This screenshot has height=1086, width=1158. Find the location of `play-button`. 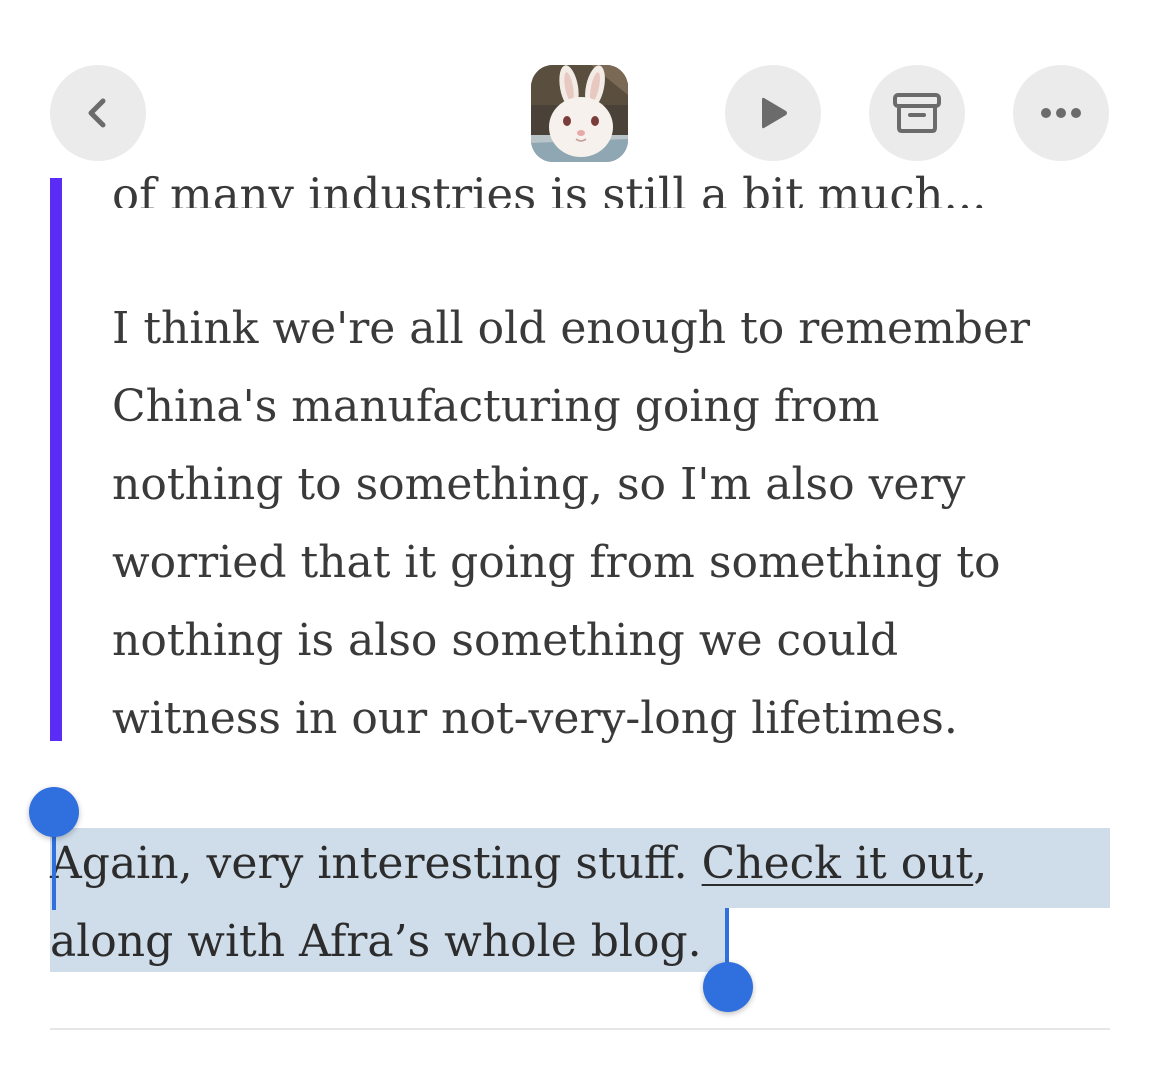

play-button is located at coordinates (773, 113).